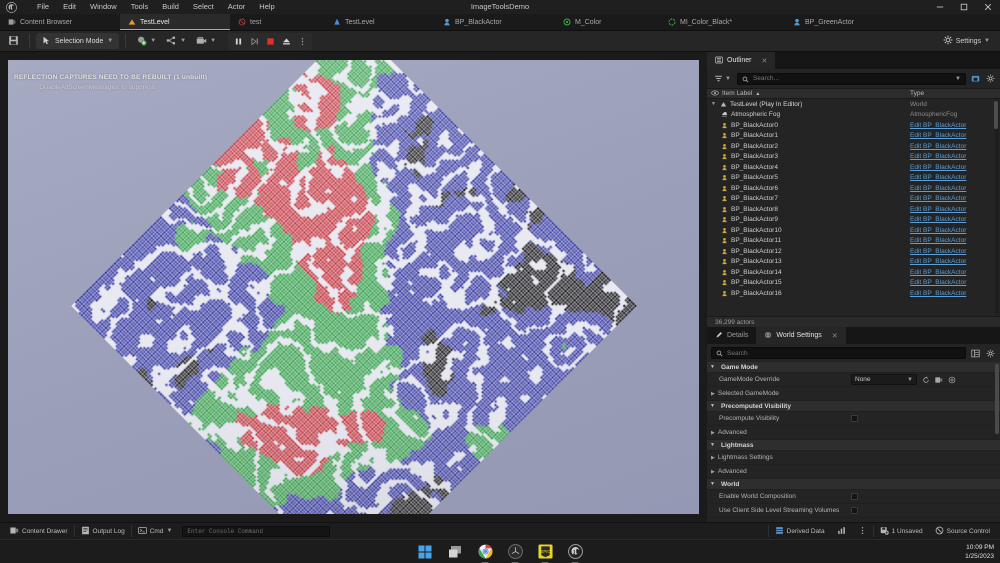 The image size is (1000, 563). What do you see at coordinates (853, 272) in the screenshot?
I see `outliner-row: BP_BlackActor14 Edit BP_BlackActor` at bounding box center [853, 272].